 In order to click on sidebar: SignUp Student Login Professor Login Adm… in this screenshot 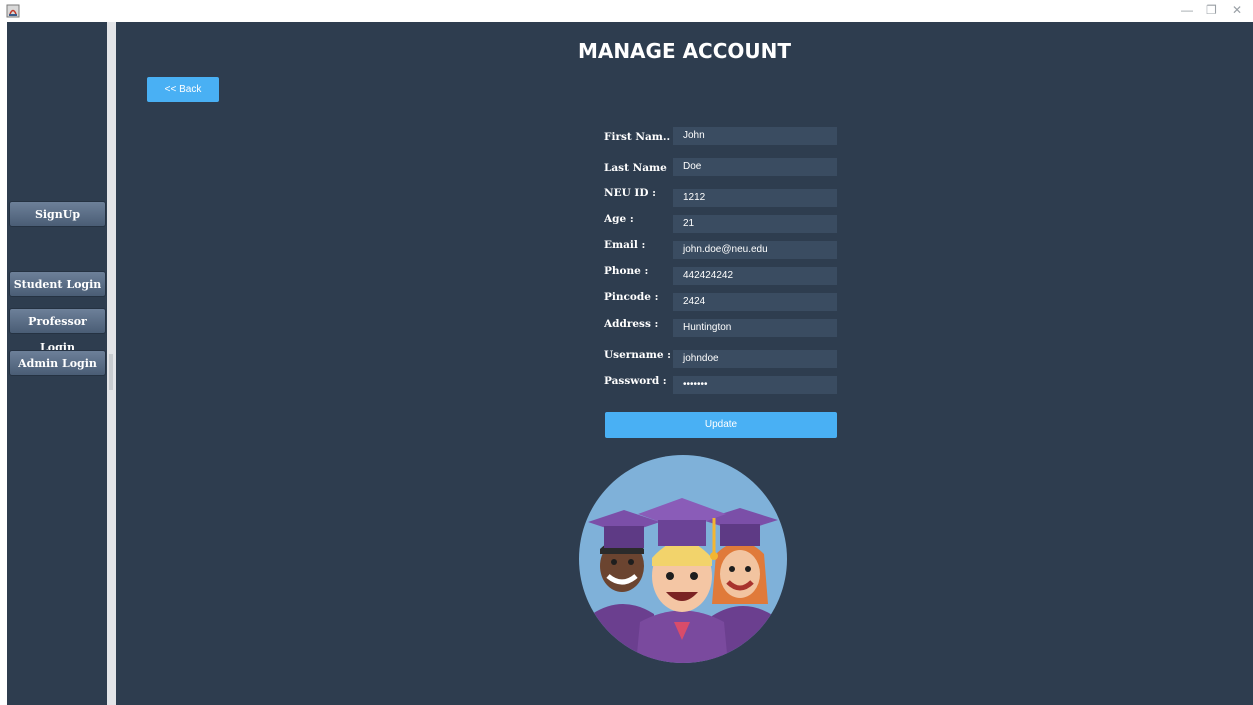, I will do `click(57, 363)`.